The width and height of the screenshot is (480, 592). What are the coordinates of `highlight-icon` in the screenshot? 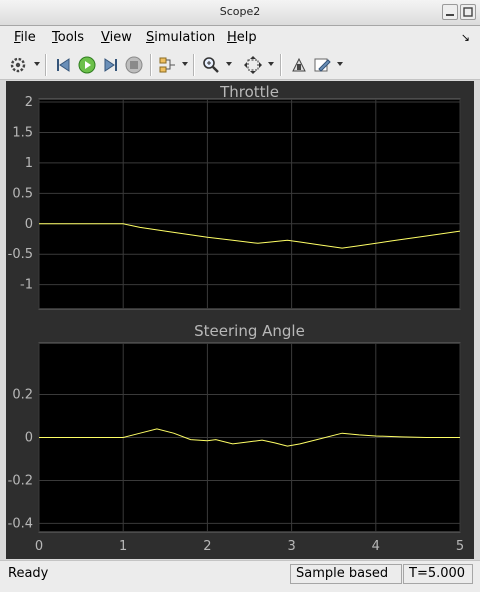 It's located at (299, 65).